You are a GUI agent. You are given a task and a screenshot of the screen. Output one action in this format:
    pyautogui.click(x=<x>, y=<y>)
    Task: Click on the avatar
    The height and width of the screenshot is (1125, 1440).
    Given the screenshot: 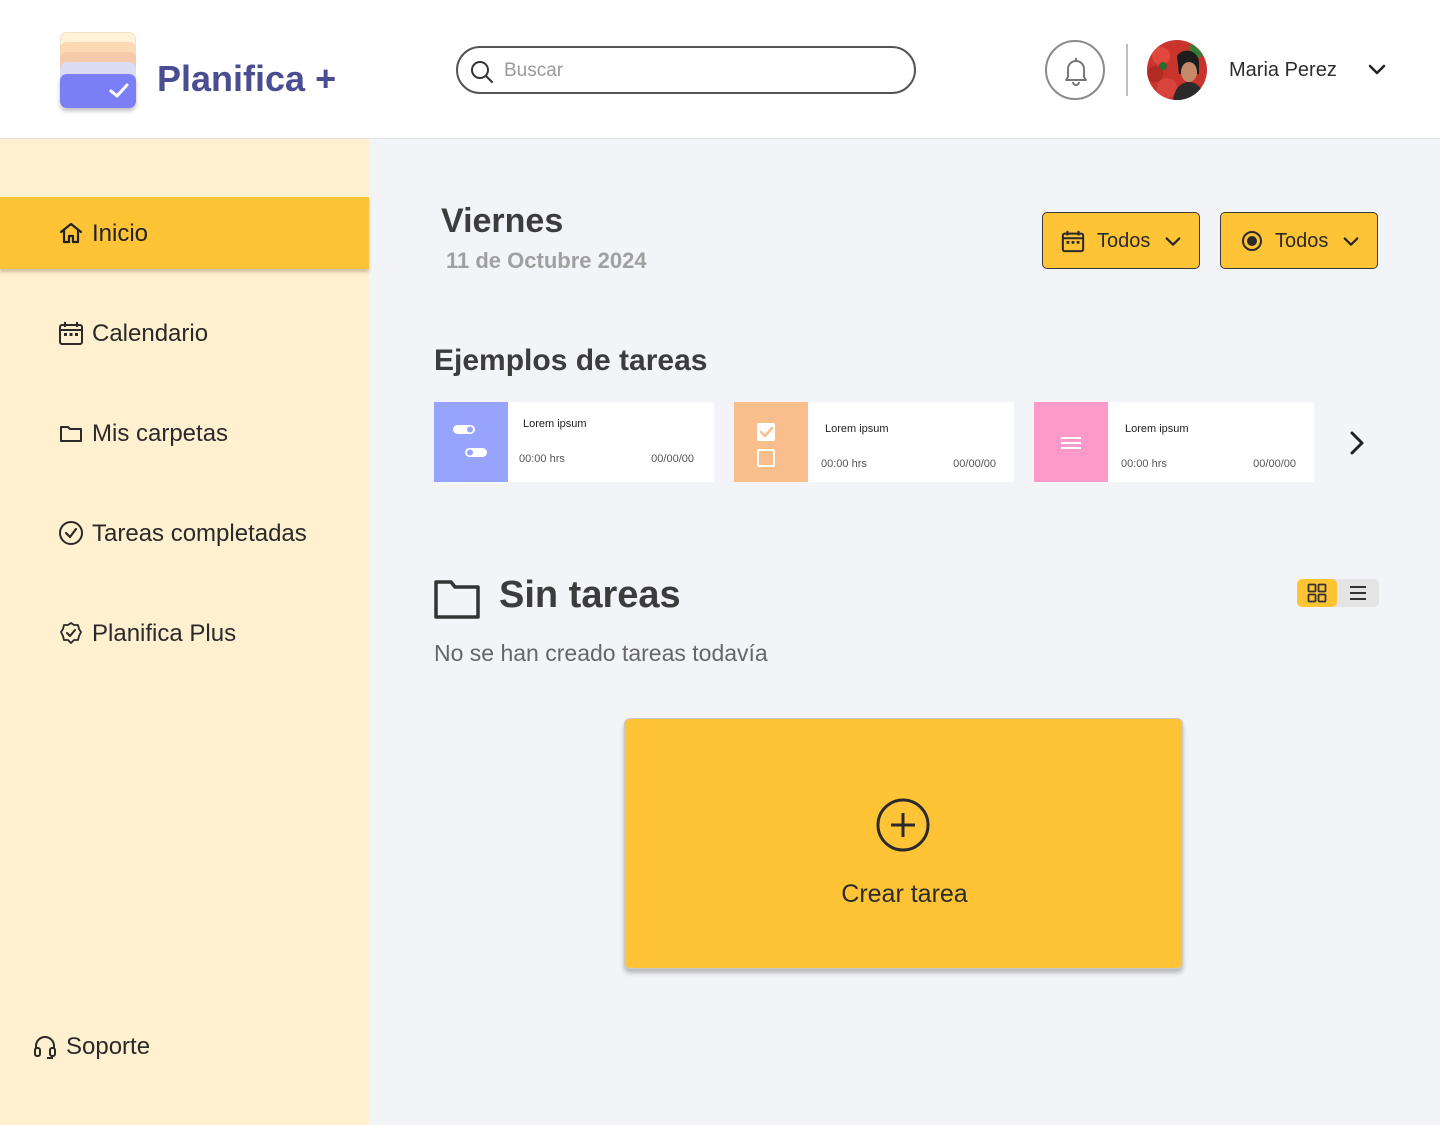 What is the action you would take?
    pyautogui.click(x=1177, y=70)
    